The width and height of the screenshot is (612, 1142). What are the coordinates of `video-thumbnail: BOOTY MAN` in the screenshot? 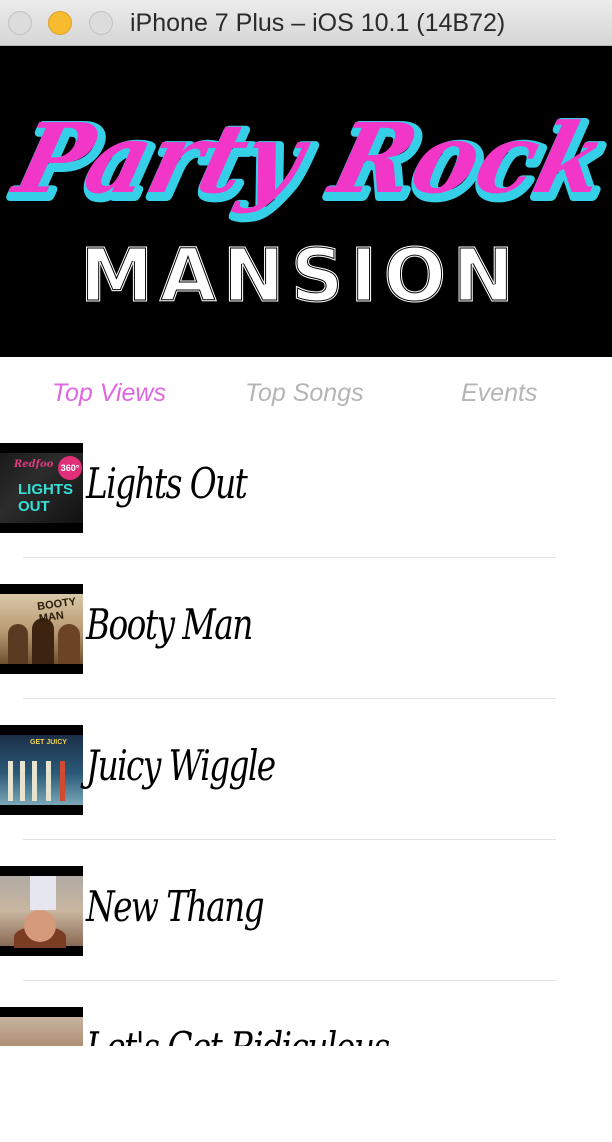 It's located at (41, 629).